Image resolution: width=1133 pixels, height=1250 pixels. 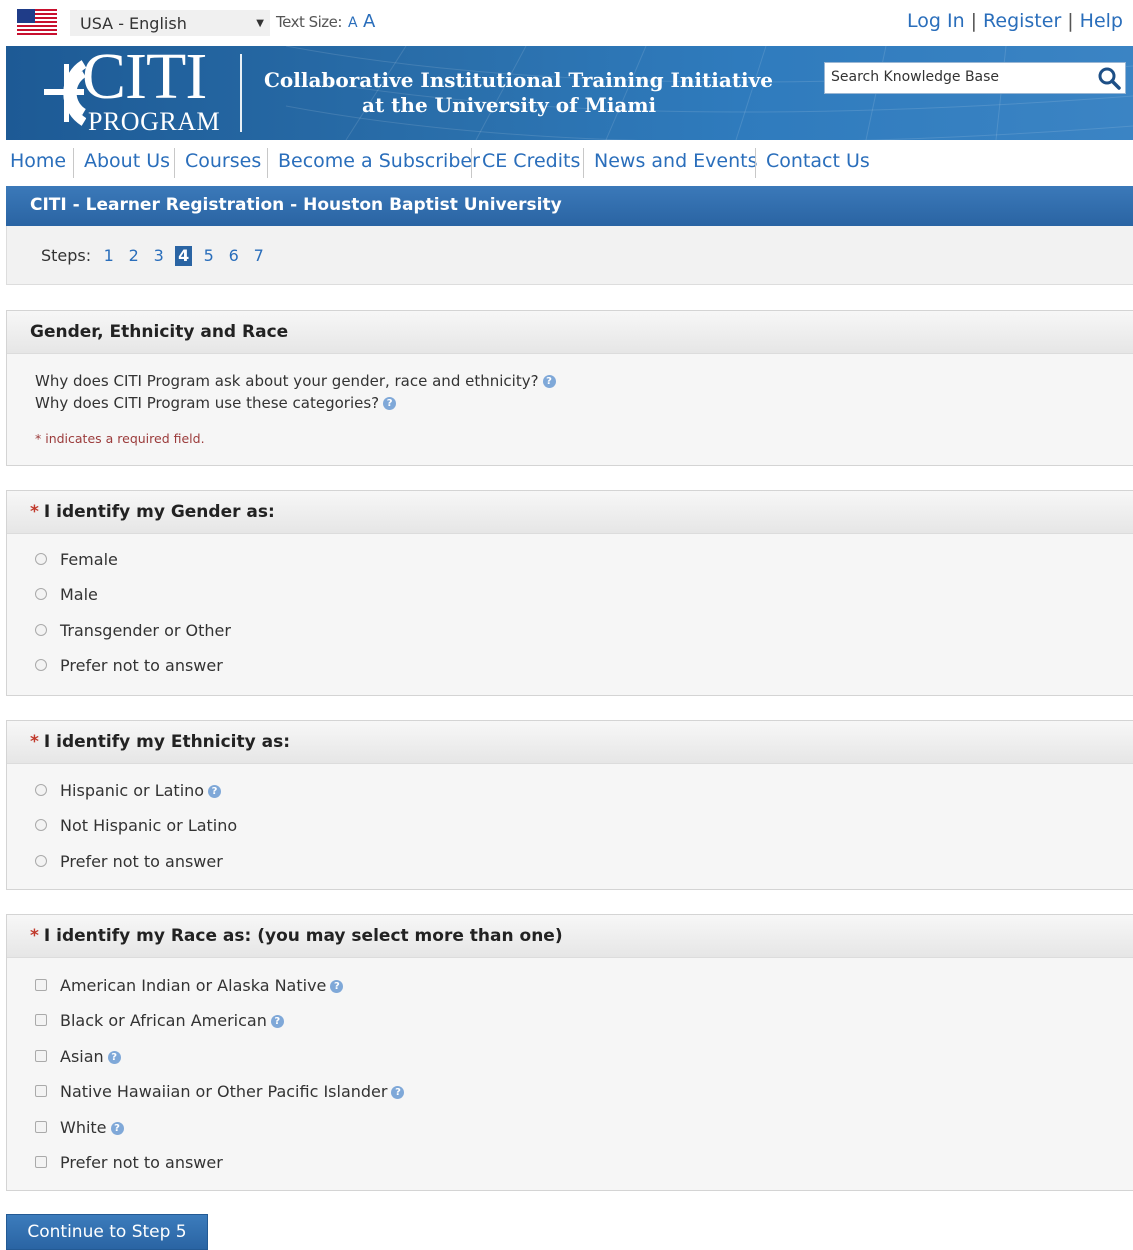 I want to click on option-label: Male, so click(x=79, y=594).